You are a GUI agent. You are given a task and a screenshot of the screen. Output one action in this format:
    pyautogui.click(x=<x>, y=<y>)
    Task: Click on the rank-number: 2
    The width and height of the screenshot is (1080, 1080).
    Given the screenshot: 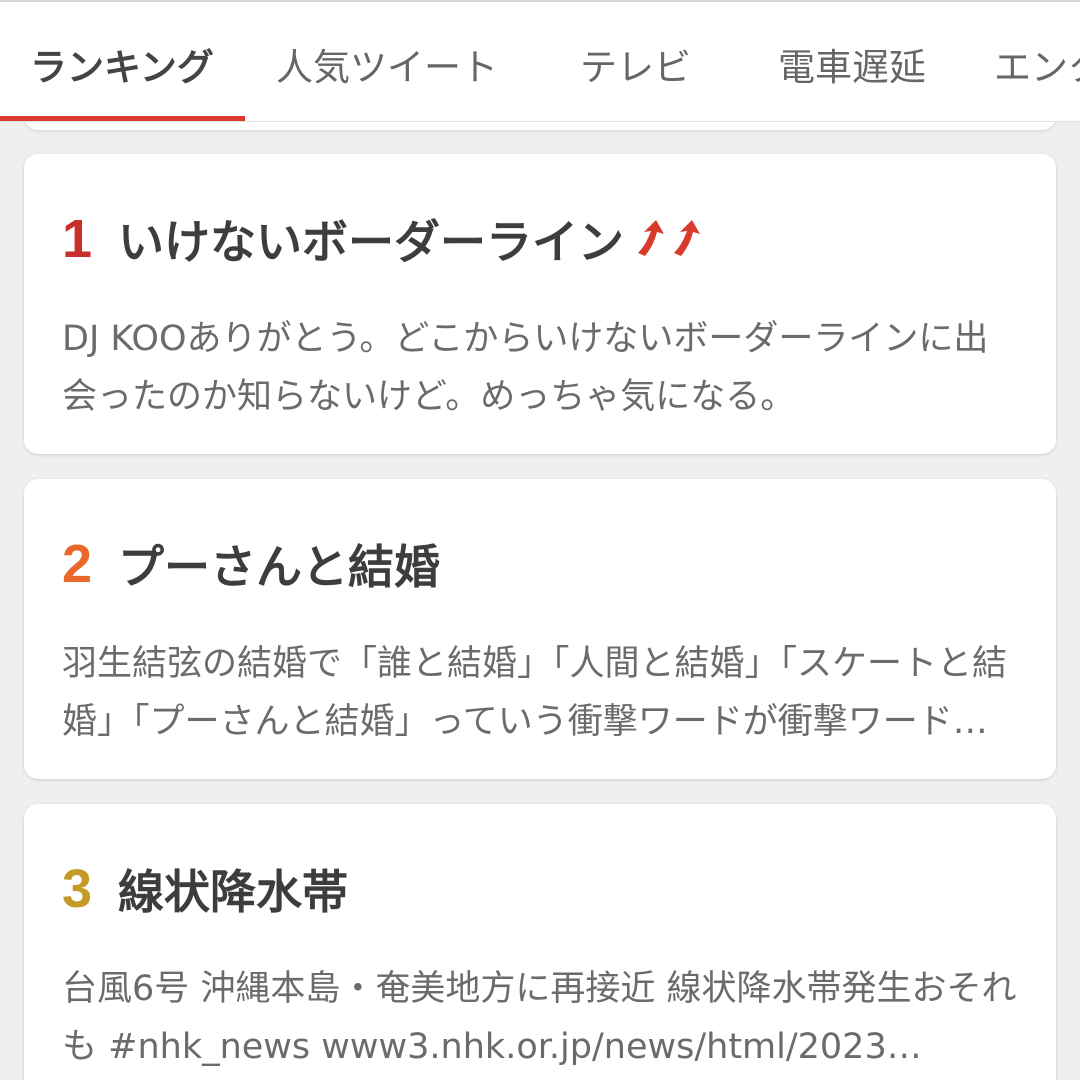 What is the action you would take?
    pyautogui.click(x=77, y=564)
    